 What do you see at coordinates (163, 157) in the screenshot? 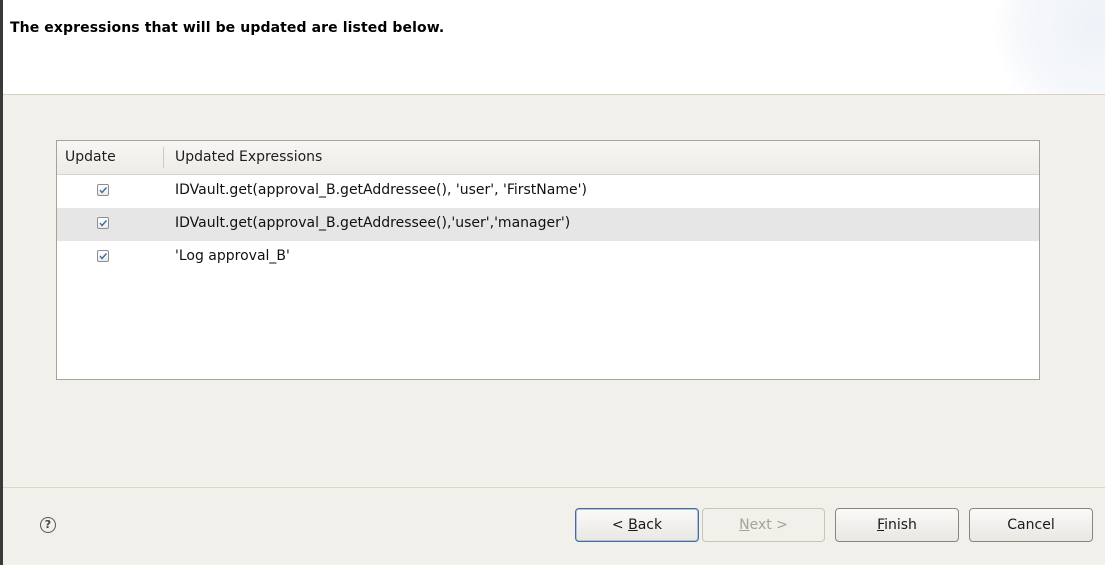
I see `column-separator` at bounding box center [163, 157].